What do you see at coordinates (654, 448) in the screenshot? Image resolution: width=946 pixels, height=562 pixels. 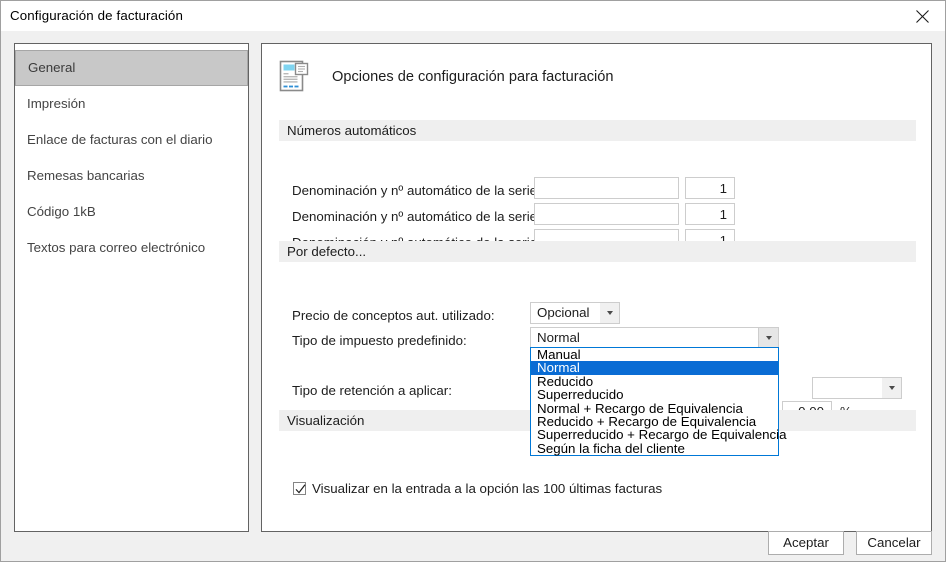 I see `dropdown-option: Según la ficha del cliente` at bounding box center [654, 448].